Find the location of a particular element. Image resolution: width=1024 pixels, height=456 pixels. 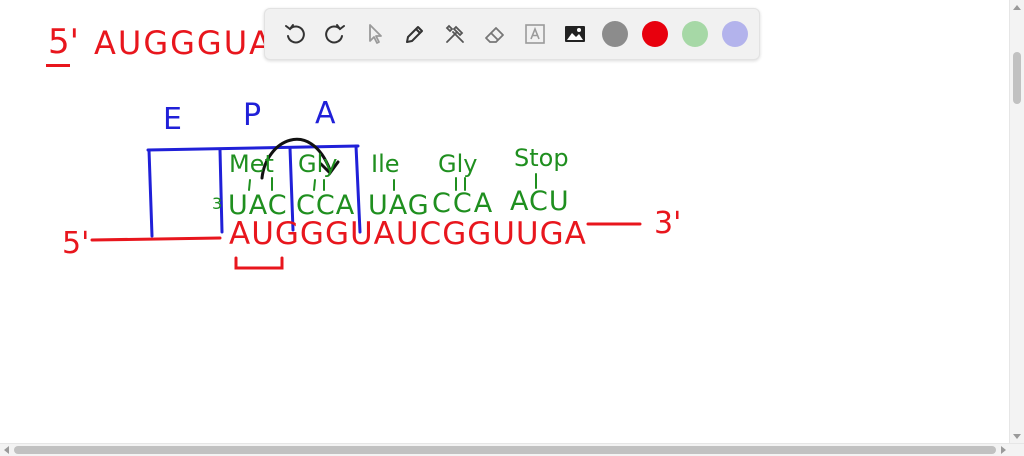

color-swatch-purple is located at coordinates (735, 34).